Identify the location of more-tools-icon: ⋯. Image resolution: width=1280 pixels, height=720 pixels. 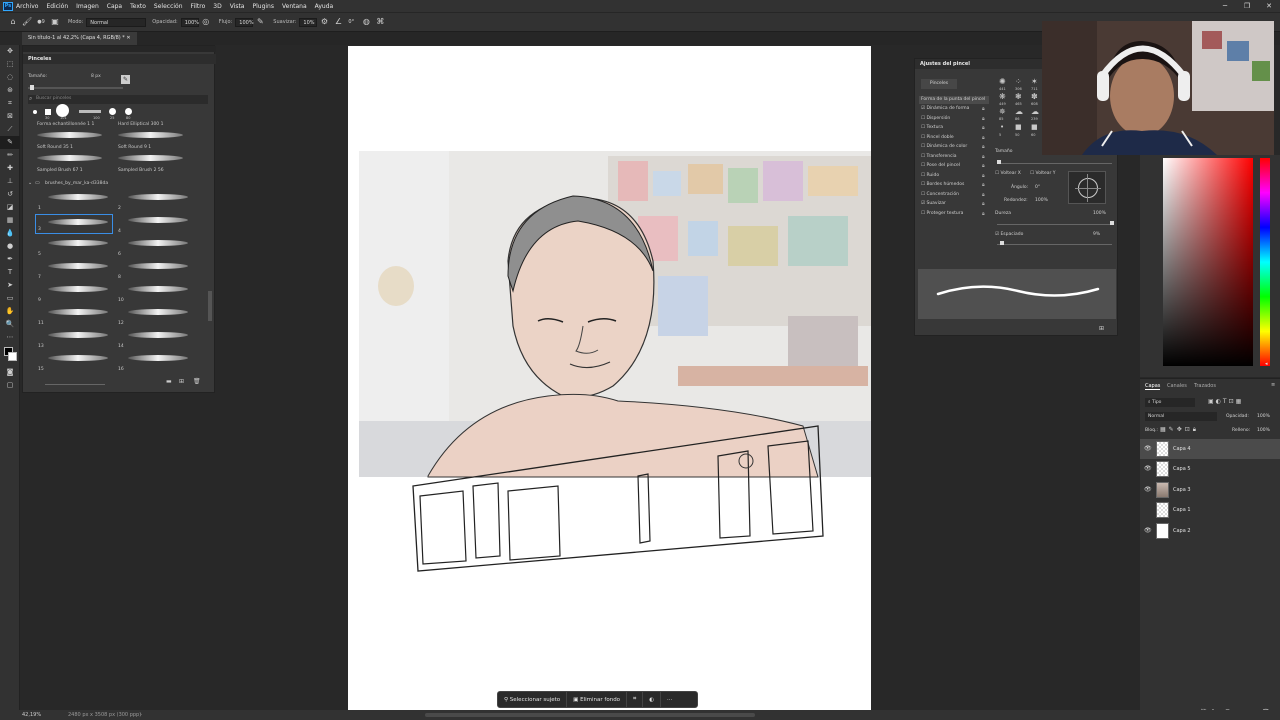
(10, 337).